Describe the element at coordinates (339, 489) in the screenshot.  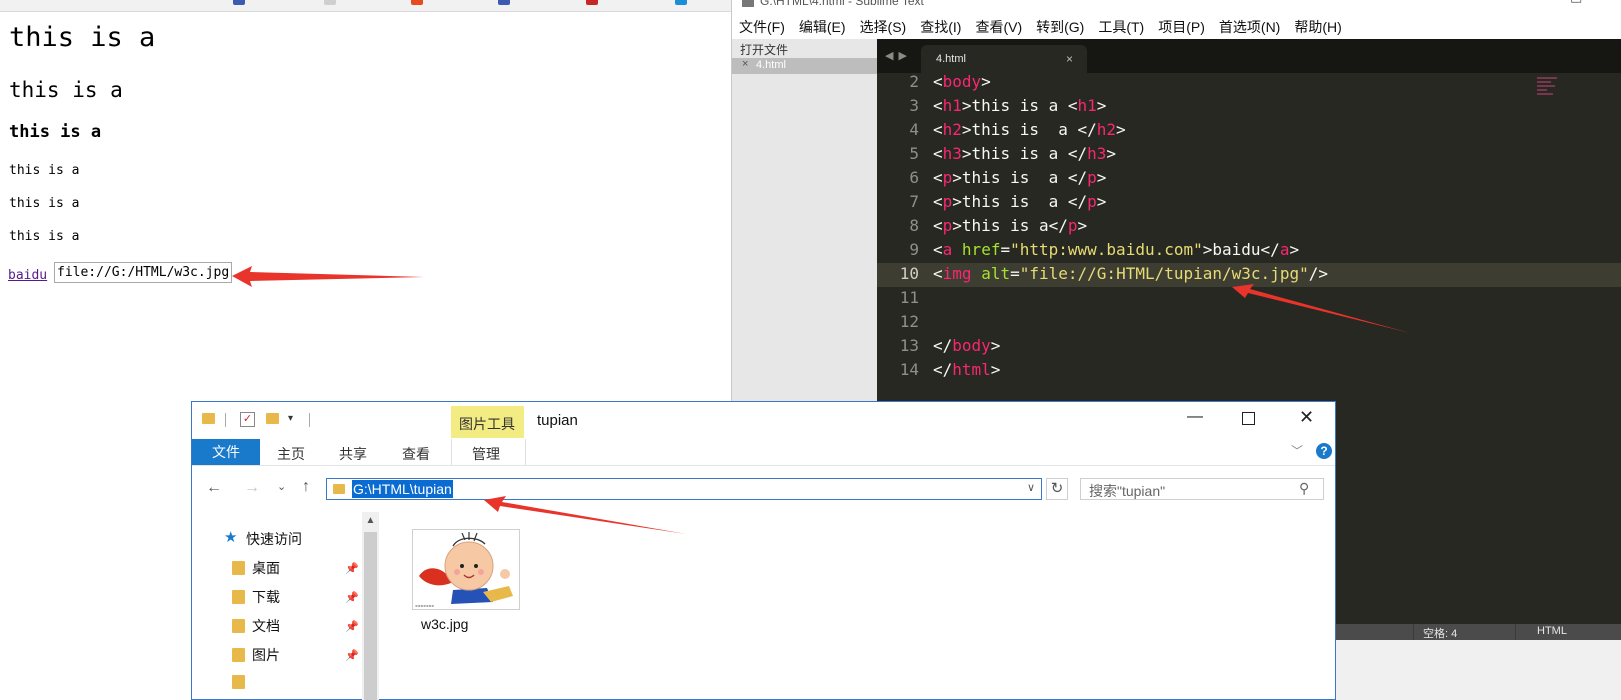
I see `folder-icon` at that location.